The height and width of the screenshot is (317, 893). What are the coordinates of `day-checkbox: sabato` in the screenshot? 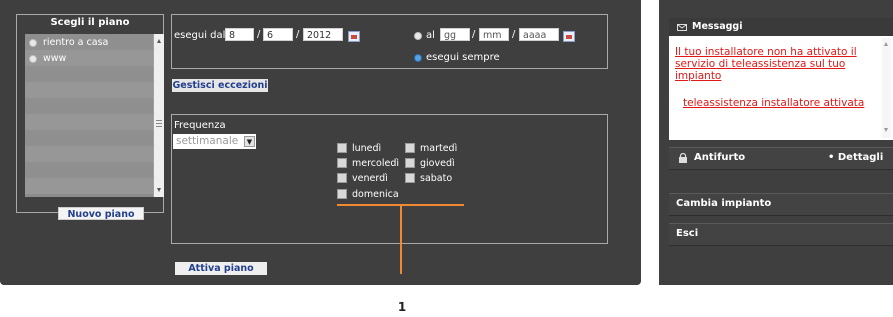 It's located at (428, 178).